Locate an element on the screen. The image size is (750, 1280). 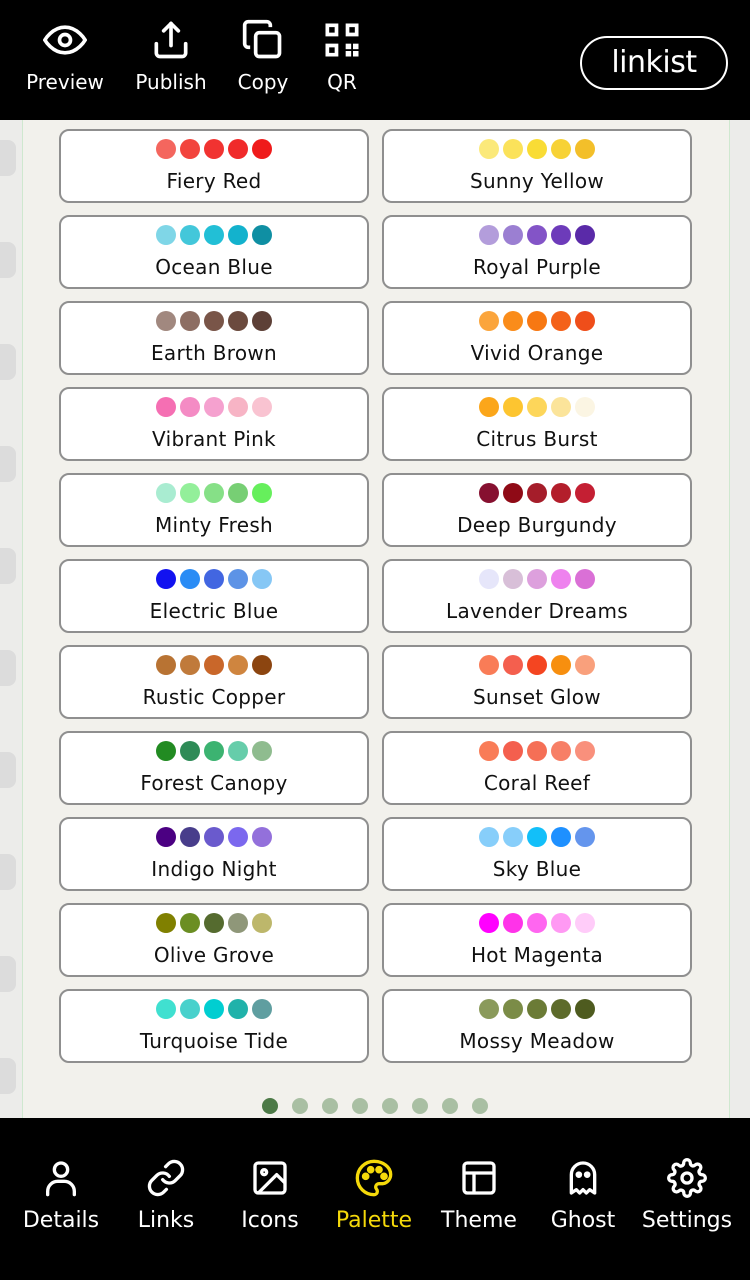
palette-card: Ocean Blue is located at coordinates (214, 252).